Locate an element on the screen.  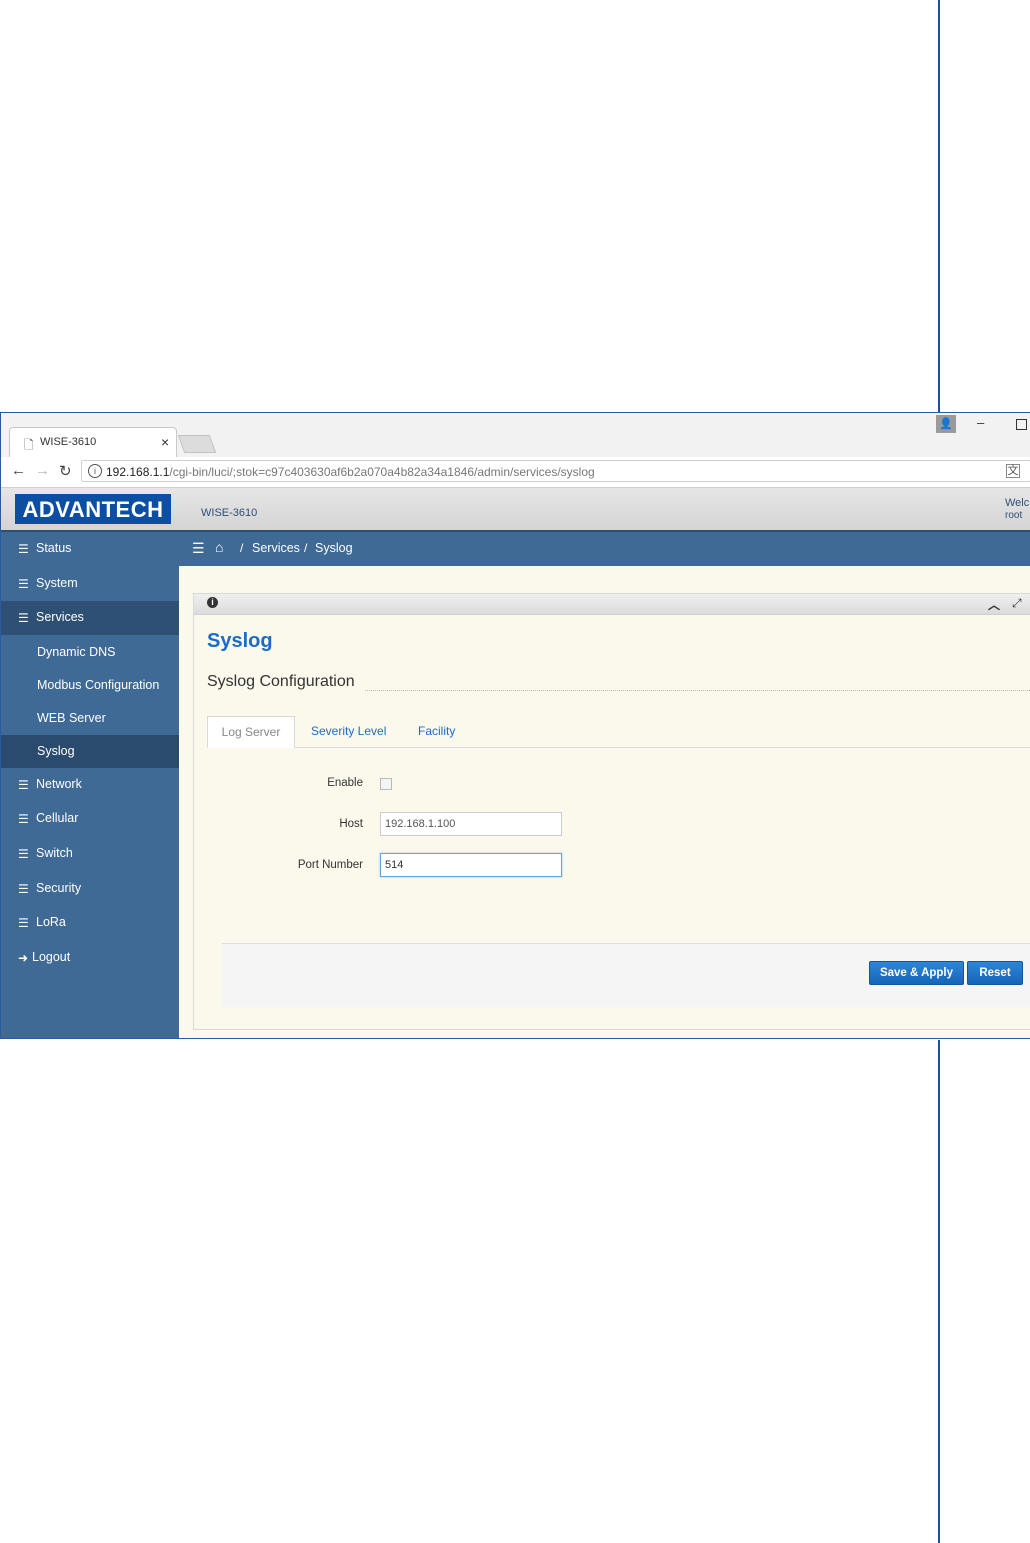
profile-icon: 👤 is located at coordinates (946, 424).